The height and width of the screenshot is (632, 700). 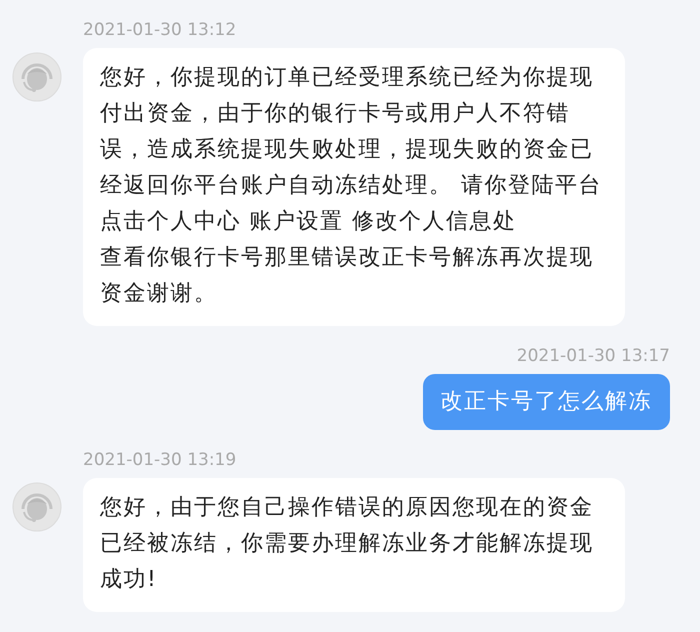 What do you see at coordinates (593, 356) in the screenshot?
I see `timestamp: 2021-01-30 13:17` at bounding box center [593, 356].